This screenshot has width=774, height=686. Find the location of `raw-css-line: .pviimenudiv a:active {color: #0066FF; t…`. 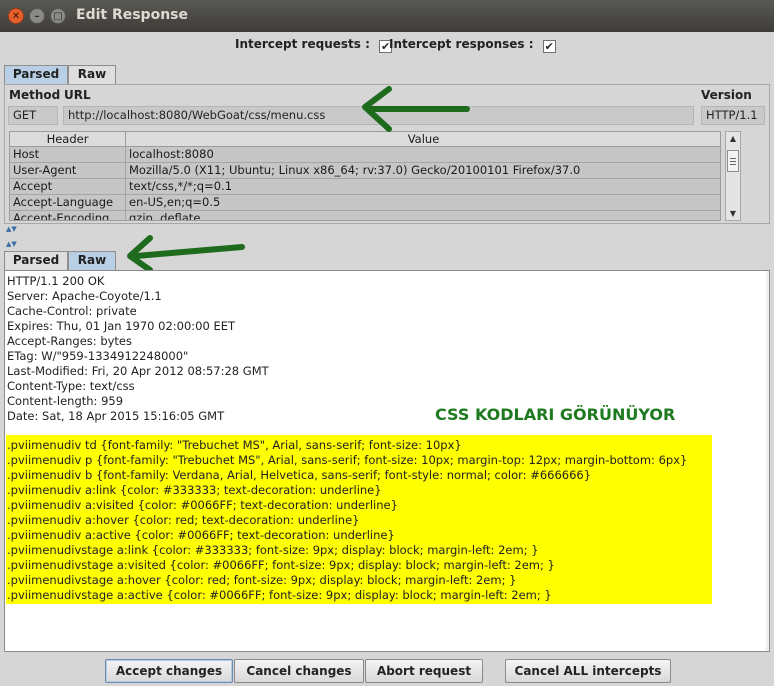

raw-css-line: .pviimenudiv a:active {color: #0066FF; t… is located at coordinates (201, 535).